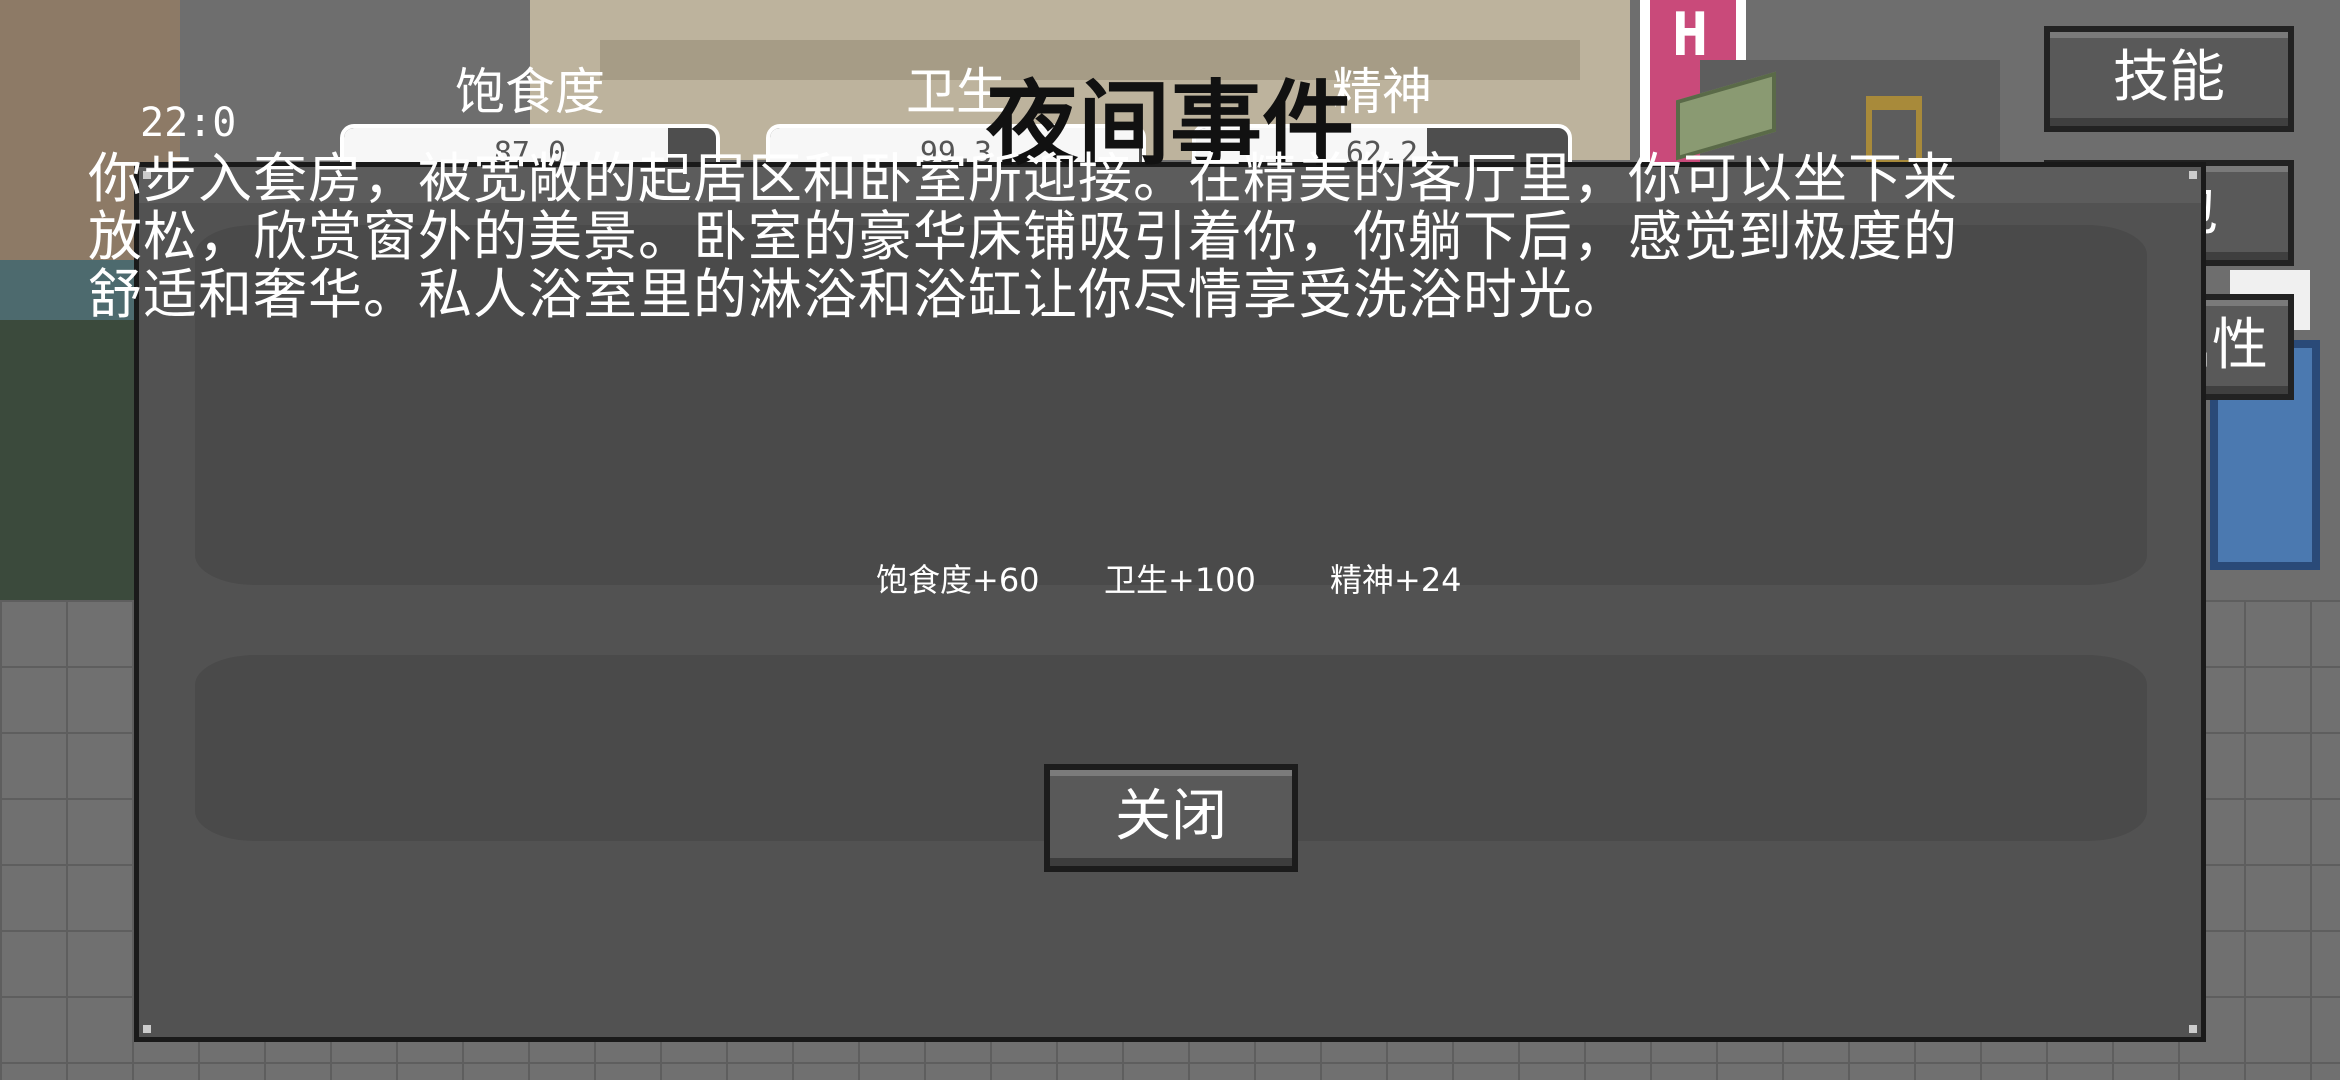 The width and height of the screenshot is (2340, 1080). Describe the element at coordinates (2169, 79) in the screenshot. I see `skills-button: 技能` at that location.